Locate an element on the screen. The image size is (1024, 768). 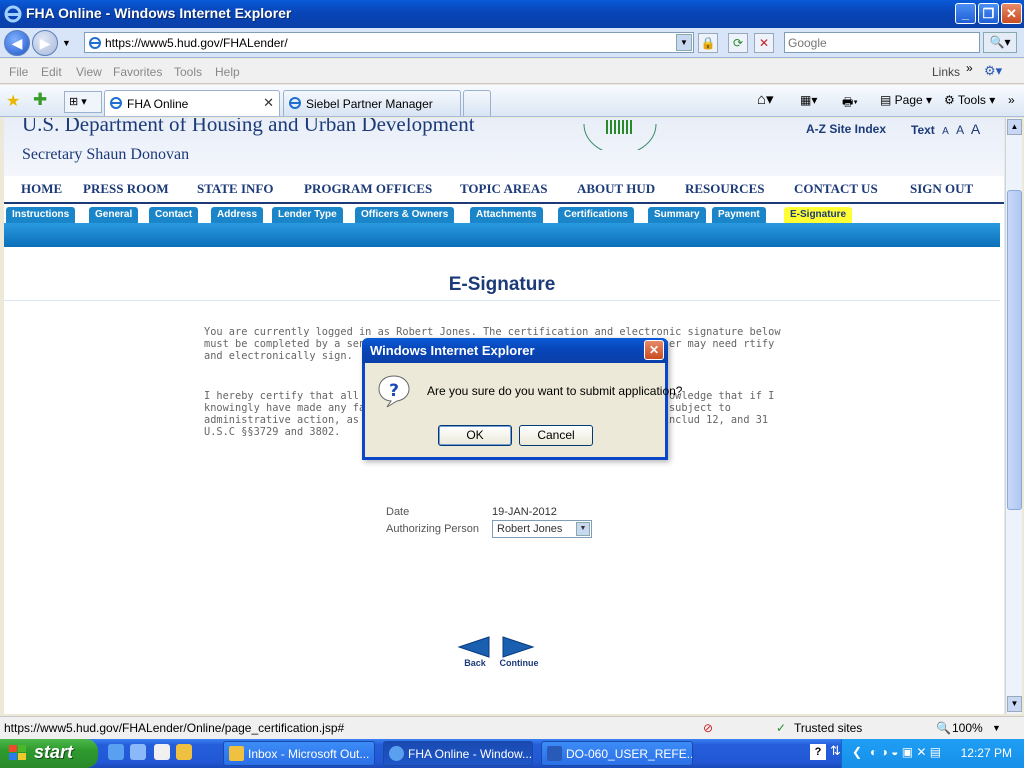
page-menu: ▤ Page ▾ is located at coordinates (906, 100).